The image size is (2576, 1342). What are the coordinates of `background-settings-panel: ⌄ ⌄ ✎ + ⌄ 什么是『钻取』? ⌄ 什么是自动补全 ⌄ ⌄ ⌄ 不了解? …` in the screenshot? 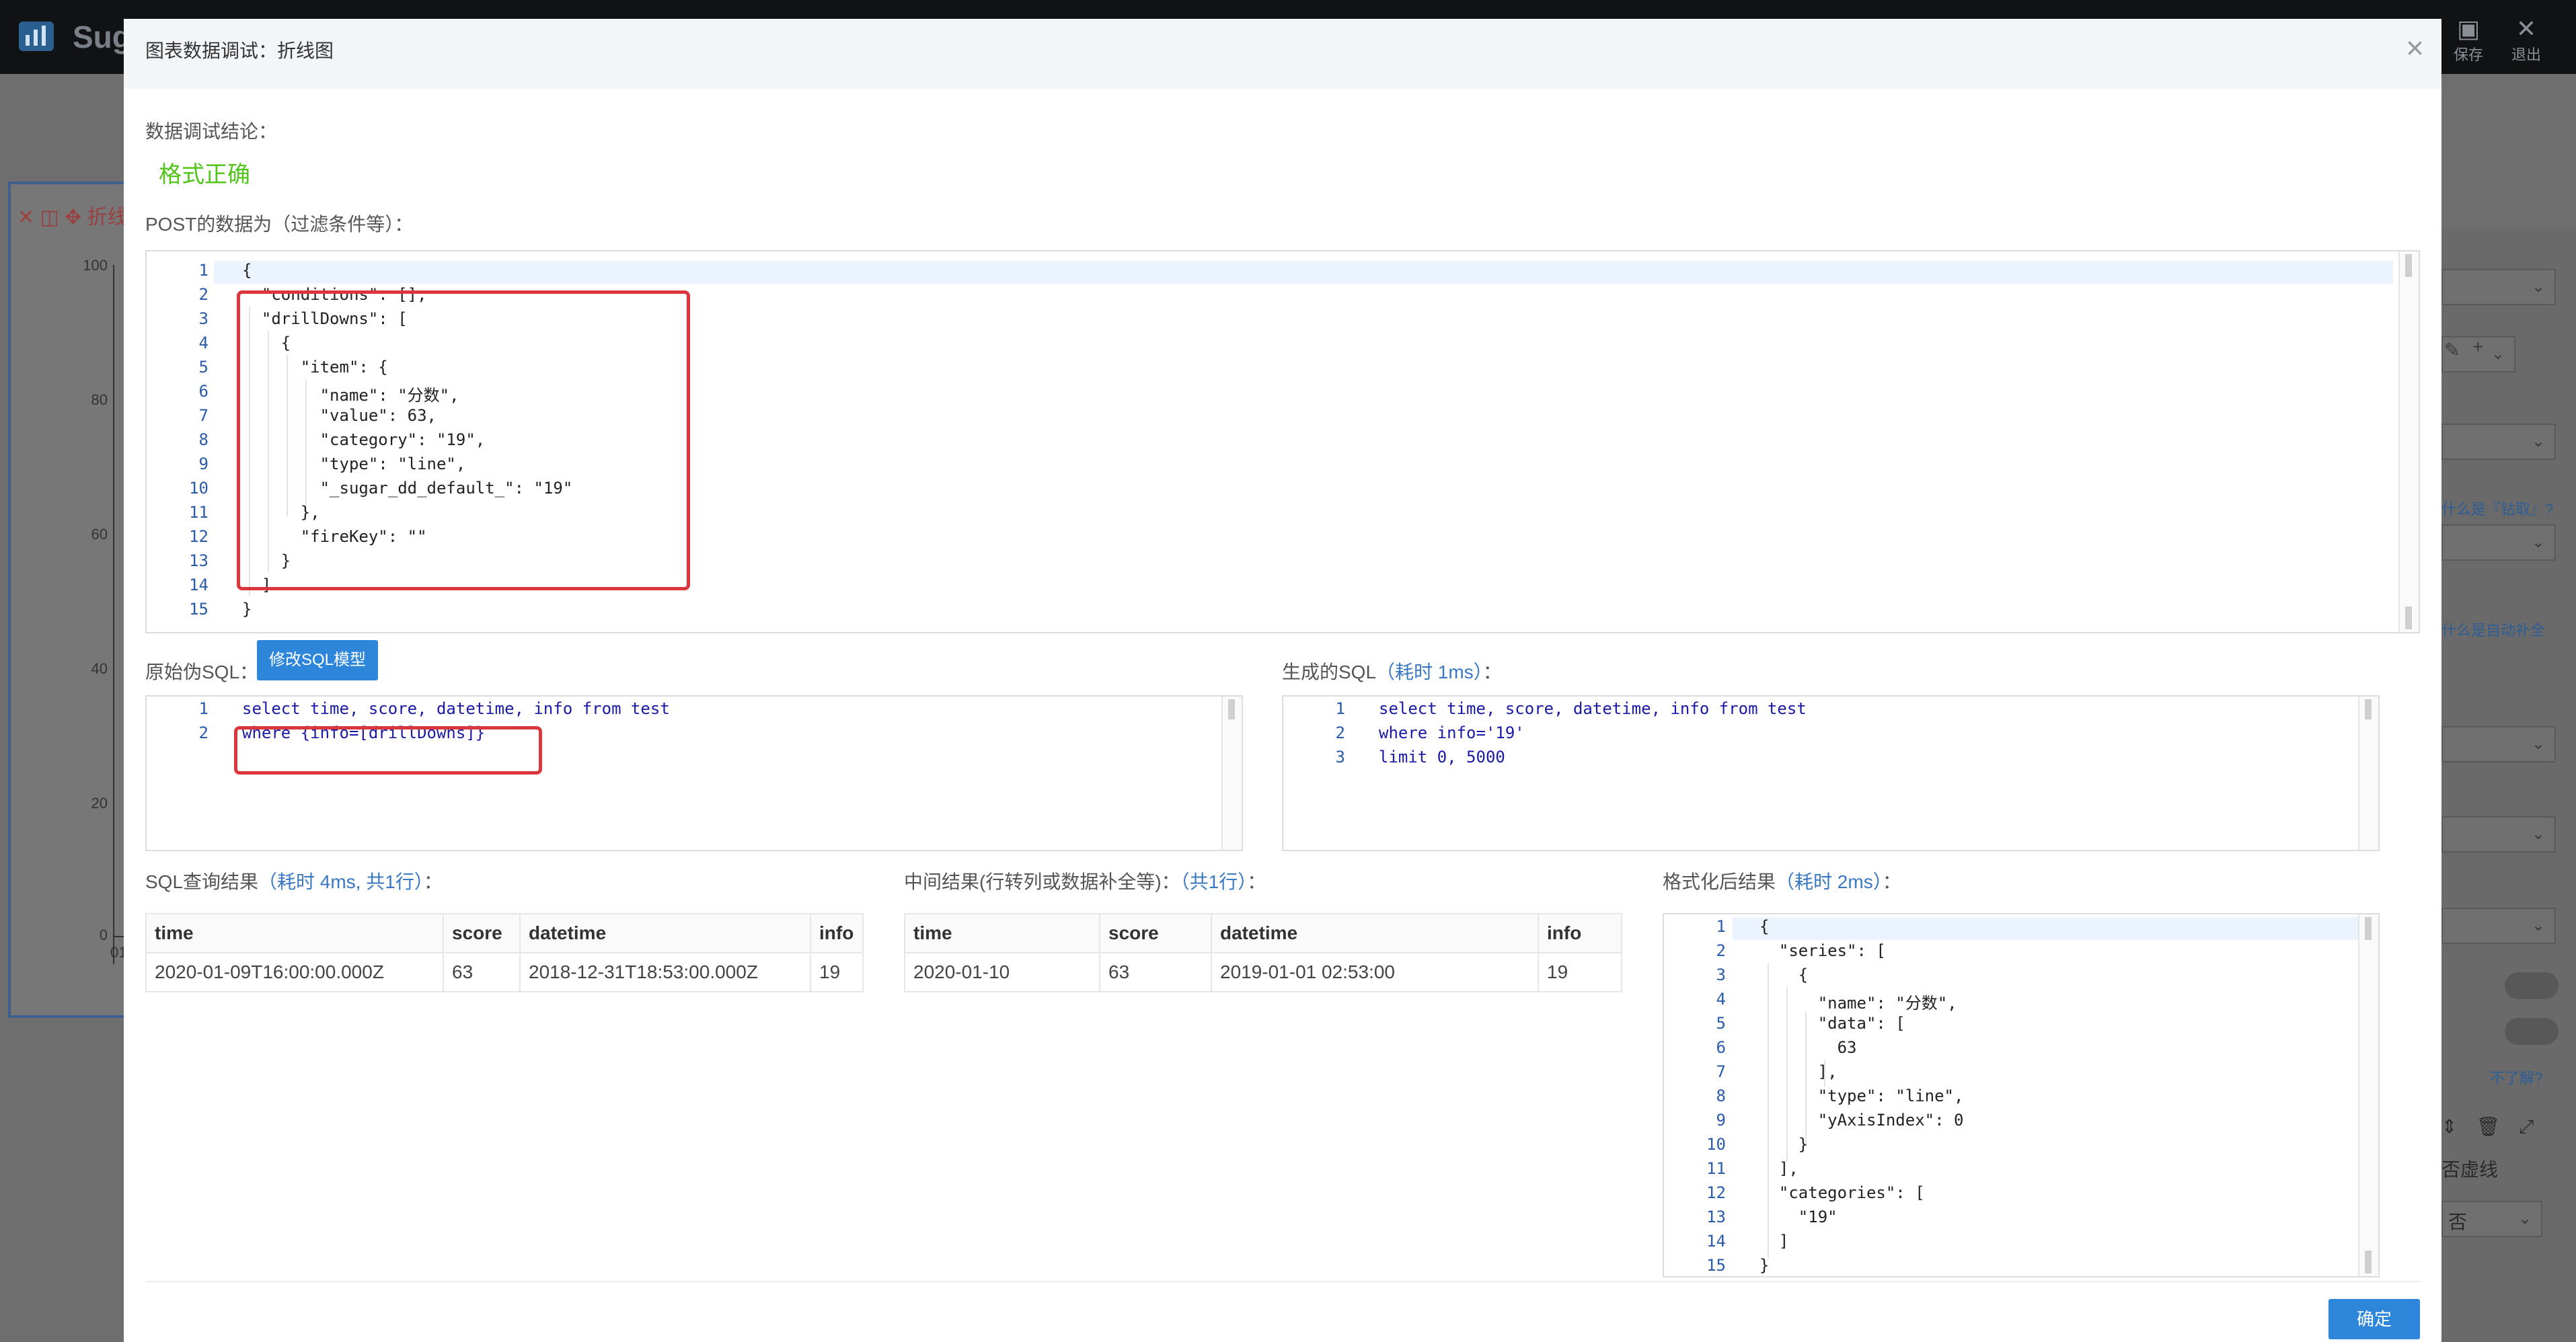 It's located at (2508, 785).